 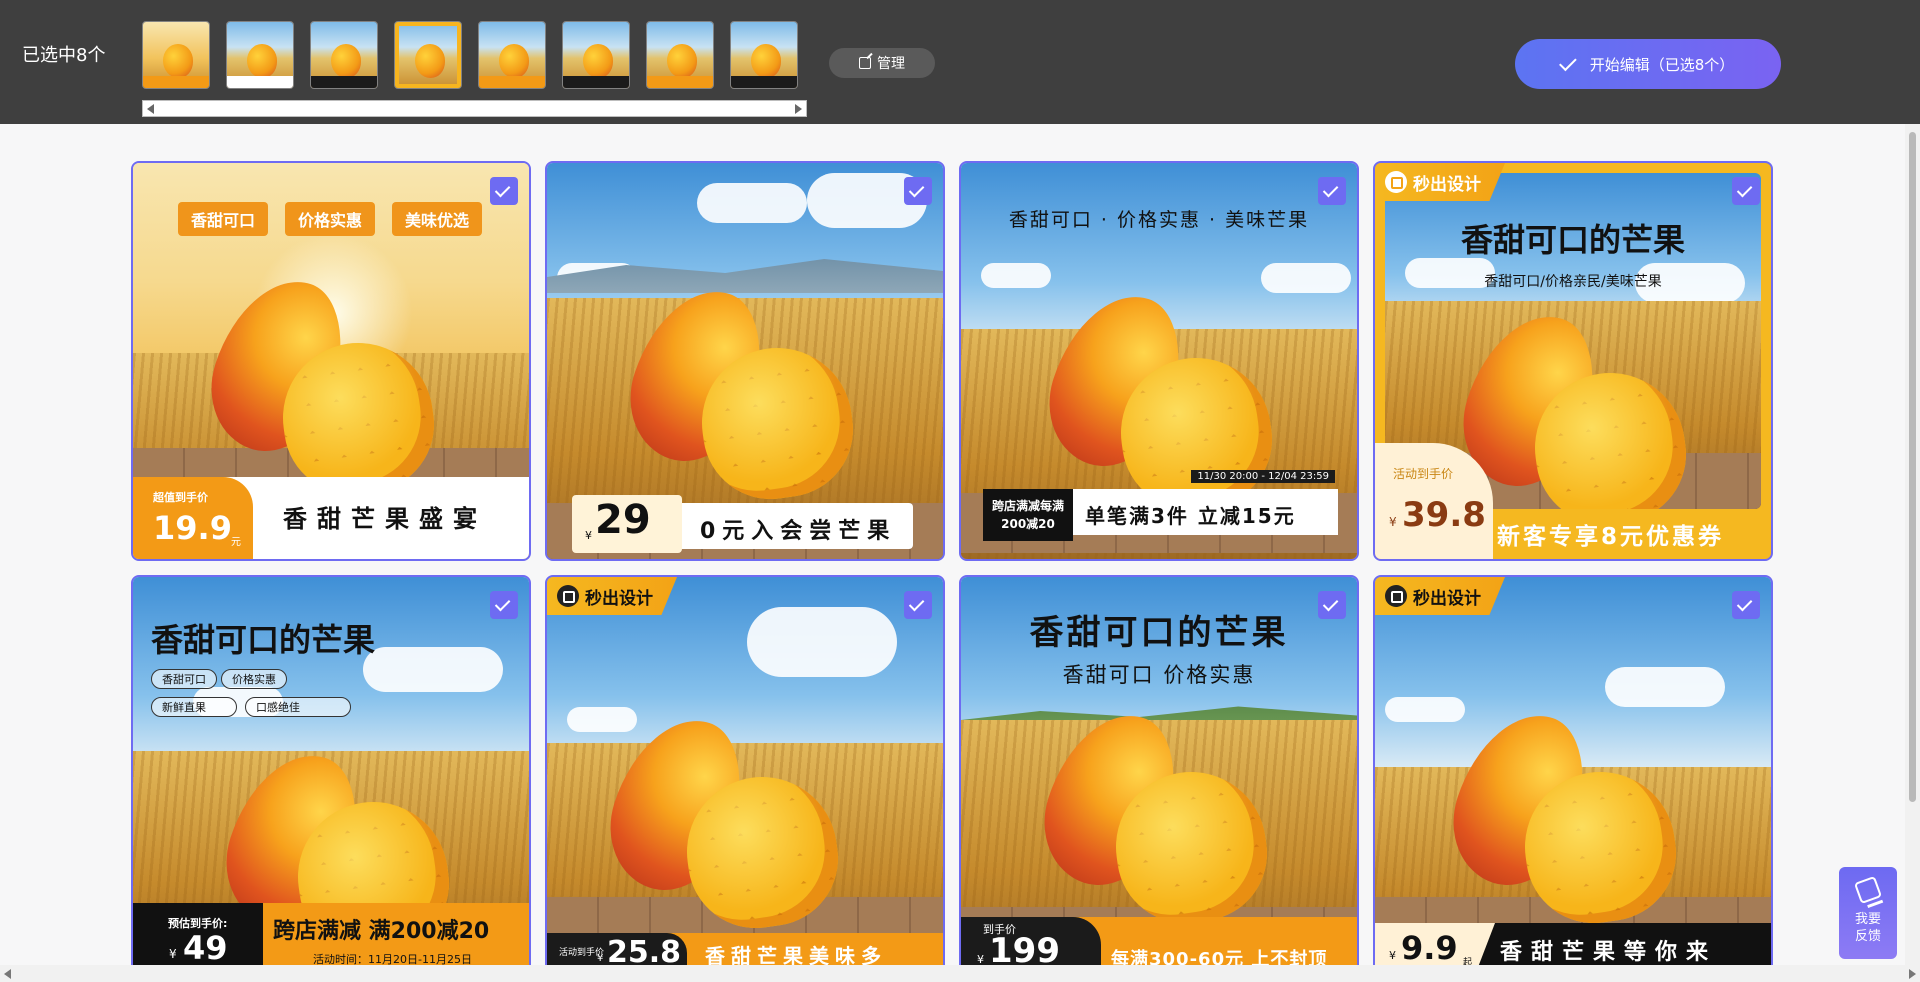 What do you see at coordinates (1444, 515) in the screenshot?
I see `price: 39.8` at bounding box center [1444, 515].